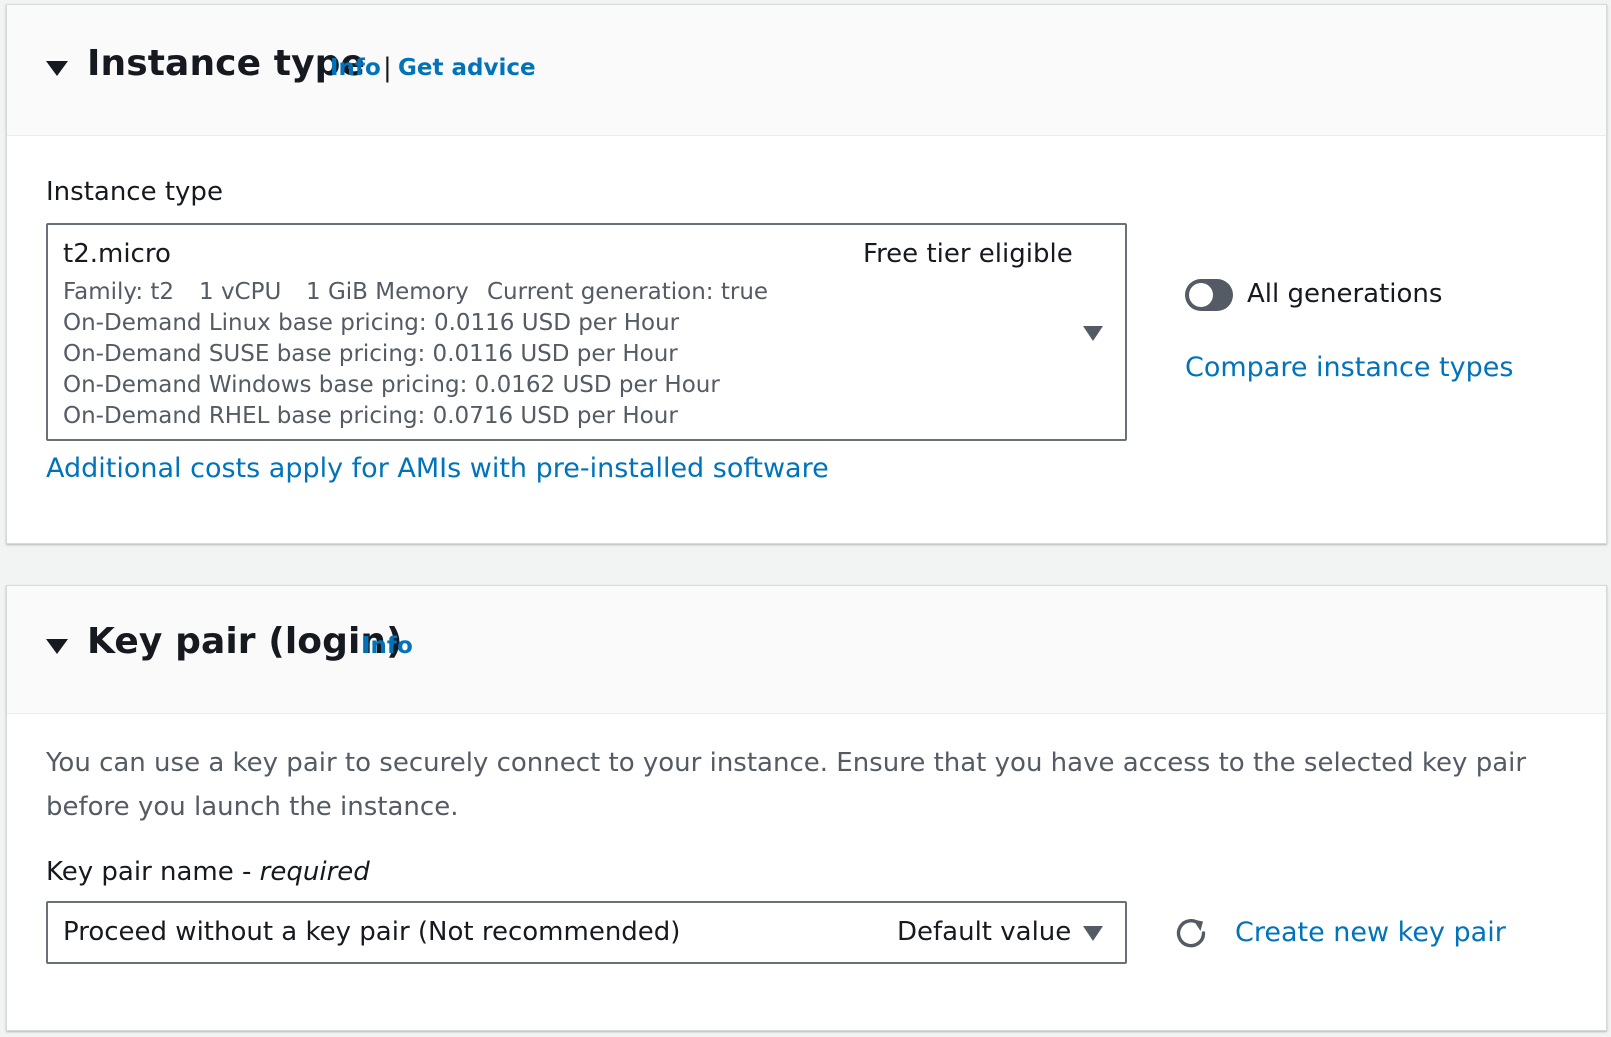  What do you see at coordinates (1370, 932) in the screenshot?
I see `create-new-key-pair-link: Create new key pair` at bounding box center [1370, 932].